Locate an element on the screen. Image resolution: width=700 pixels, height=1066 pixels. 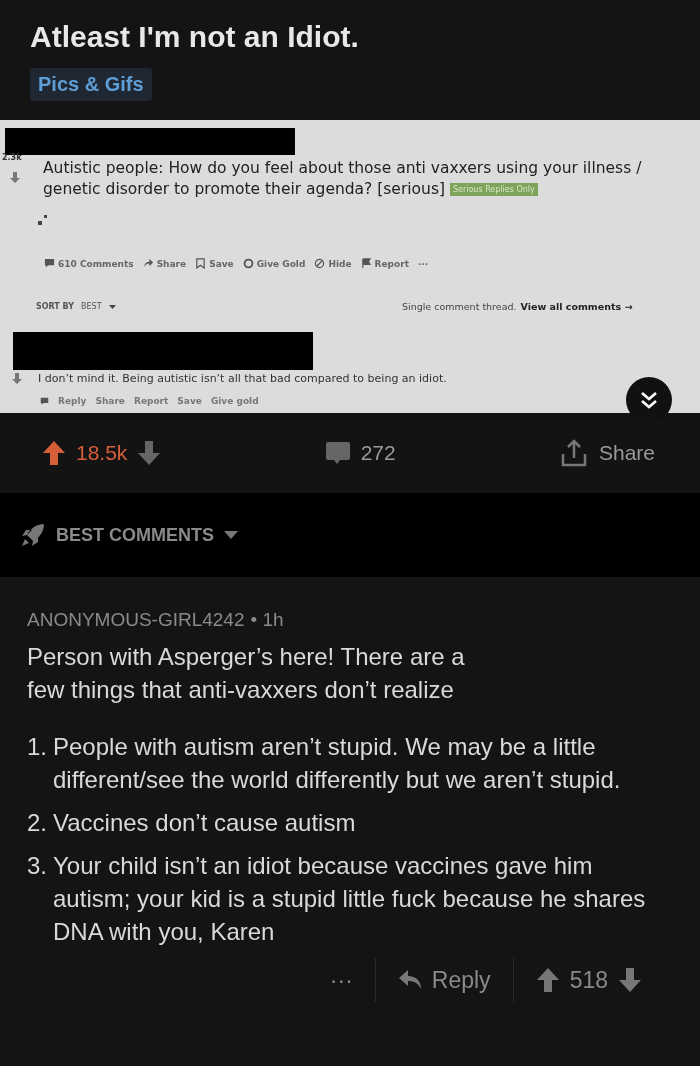
list-number: 1. is located at coordinates (37, 747).